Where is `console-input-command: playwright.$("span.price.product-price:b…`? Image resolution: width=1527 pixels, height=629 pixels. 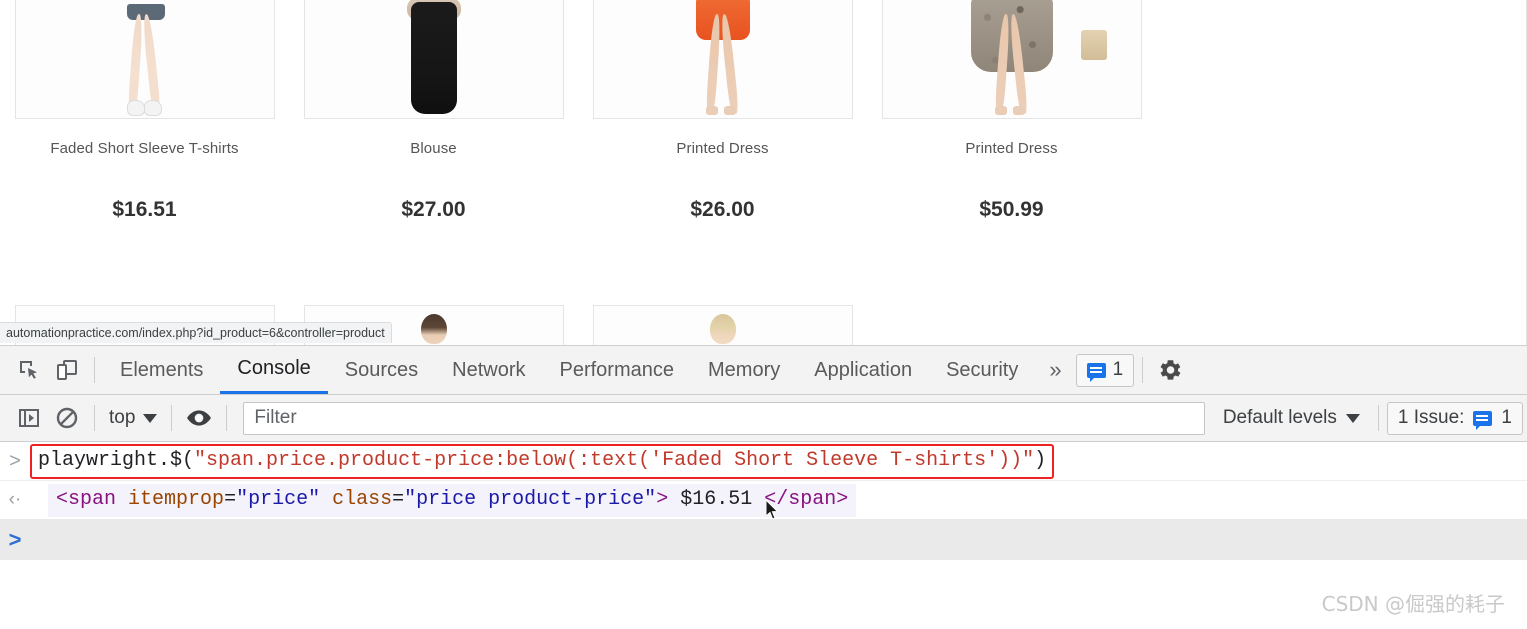 console-input-command: playwright.$("span.price.product-price:b… is located at coordinates (542, 461).